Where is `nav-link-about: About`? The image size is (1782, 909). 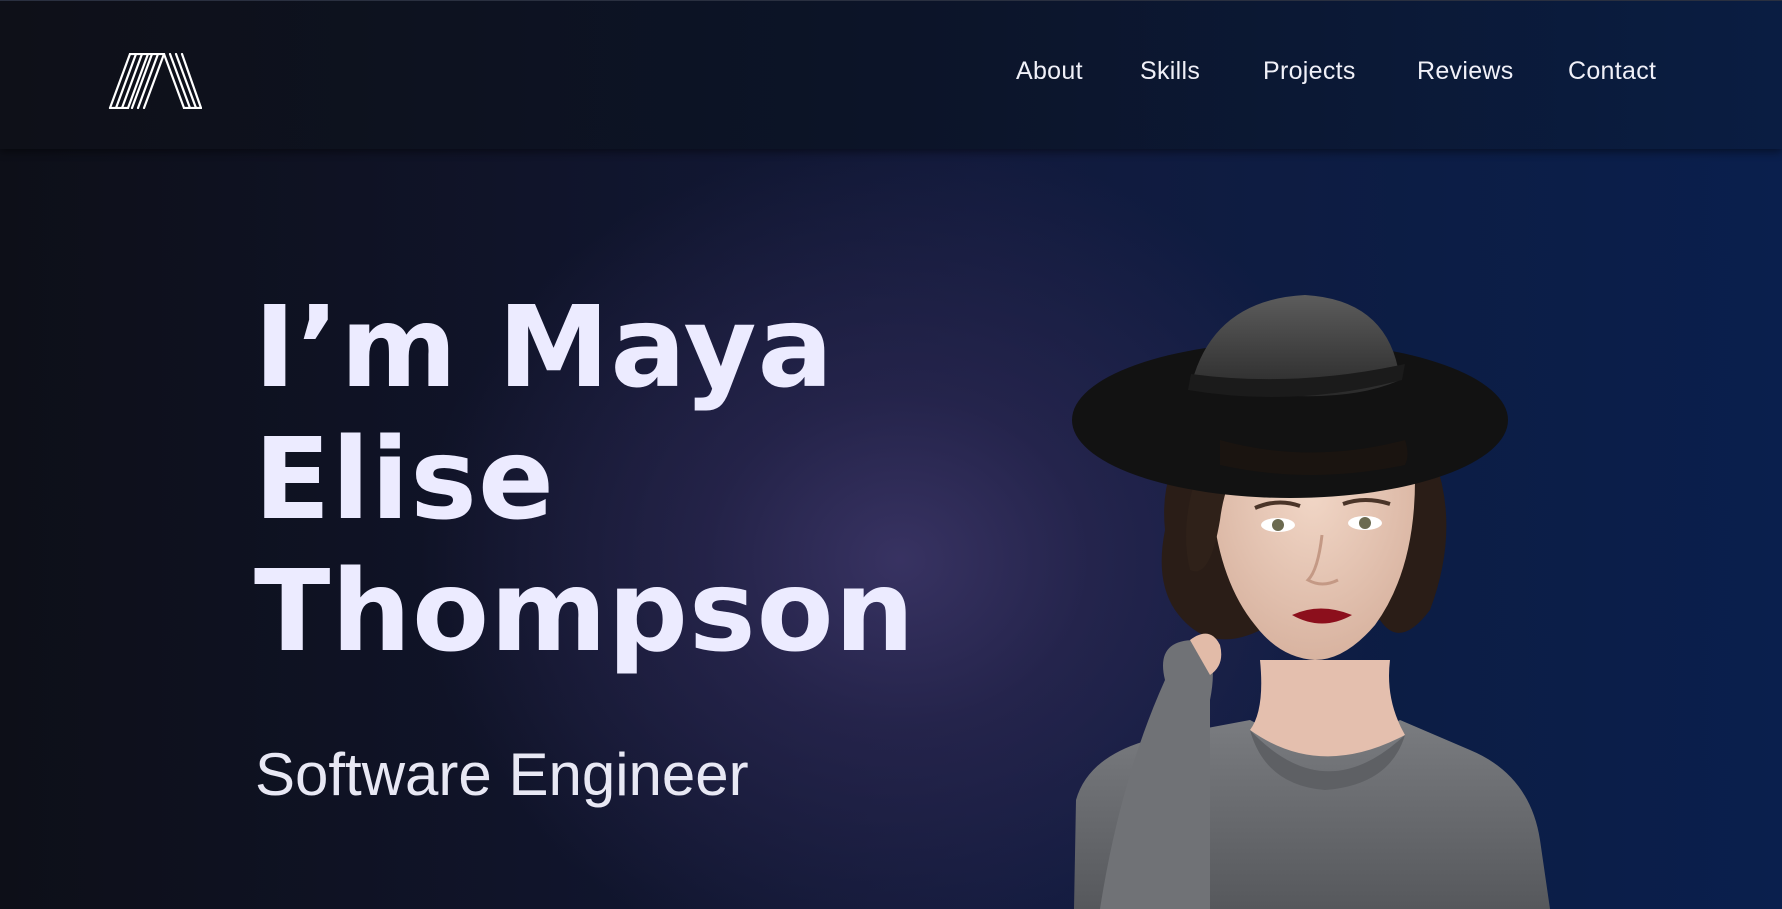
nav-link-about: About is located at coordinates (1049, 71).